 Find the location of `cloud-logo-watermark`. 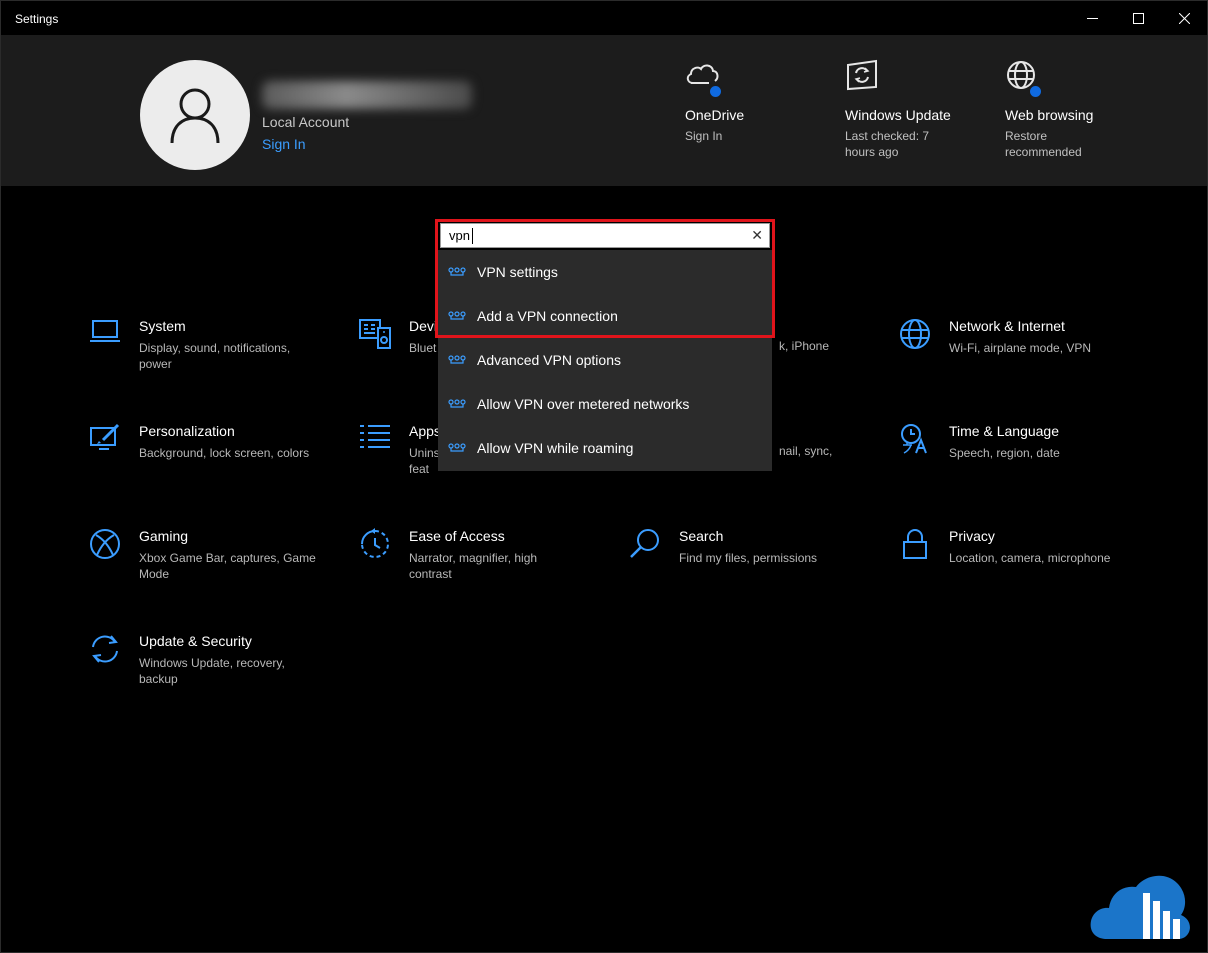

cloud-logo-watermark is located at coordinates (1140, 907).